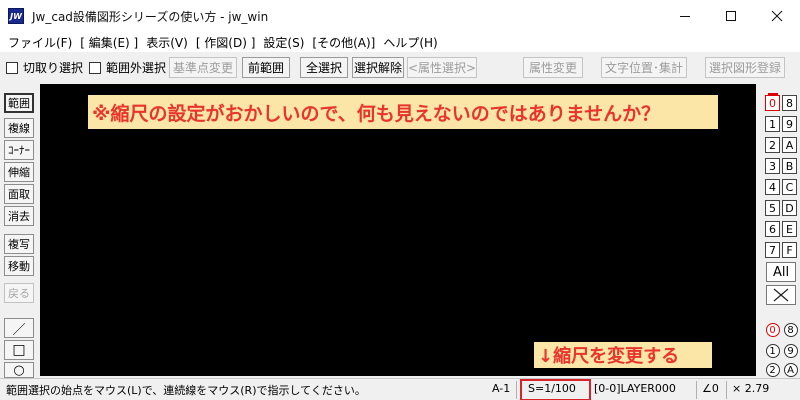 The width and height of the screenshot is (800, 400). What do you see at coordinates (781, 272) in the screenshot?
I see `all-layers-button: All` at bounding box center [781, 272].